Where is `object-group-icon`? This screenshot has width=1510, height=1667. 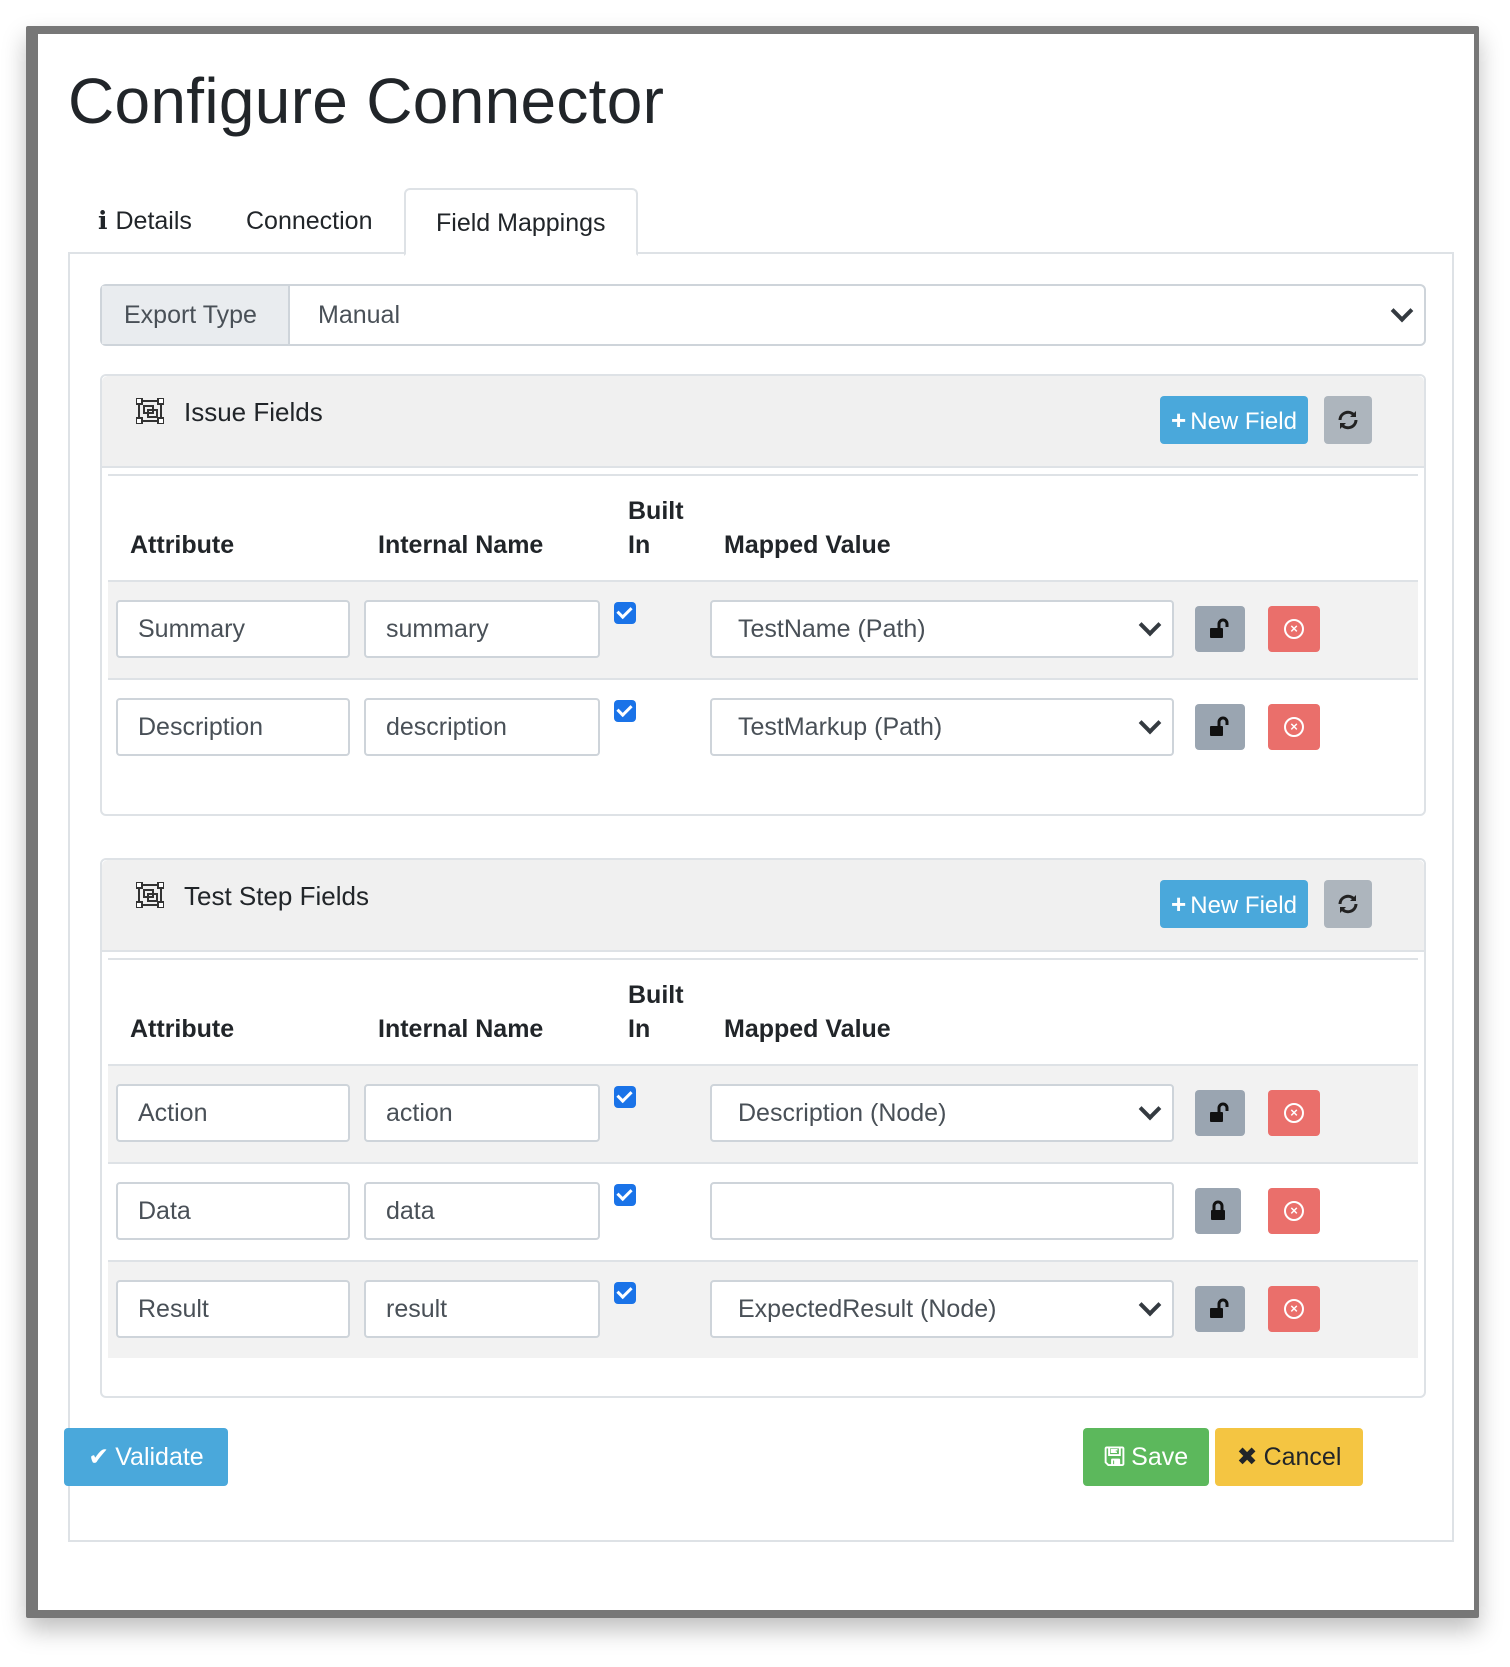 object-group-icon is located at coordinates (150, 411).